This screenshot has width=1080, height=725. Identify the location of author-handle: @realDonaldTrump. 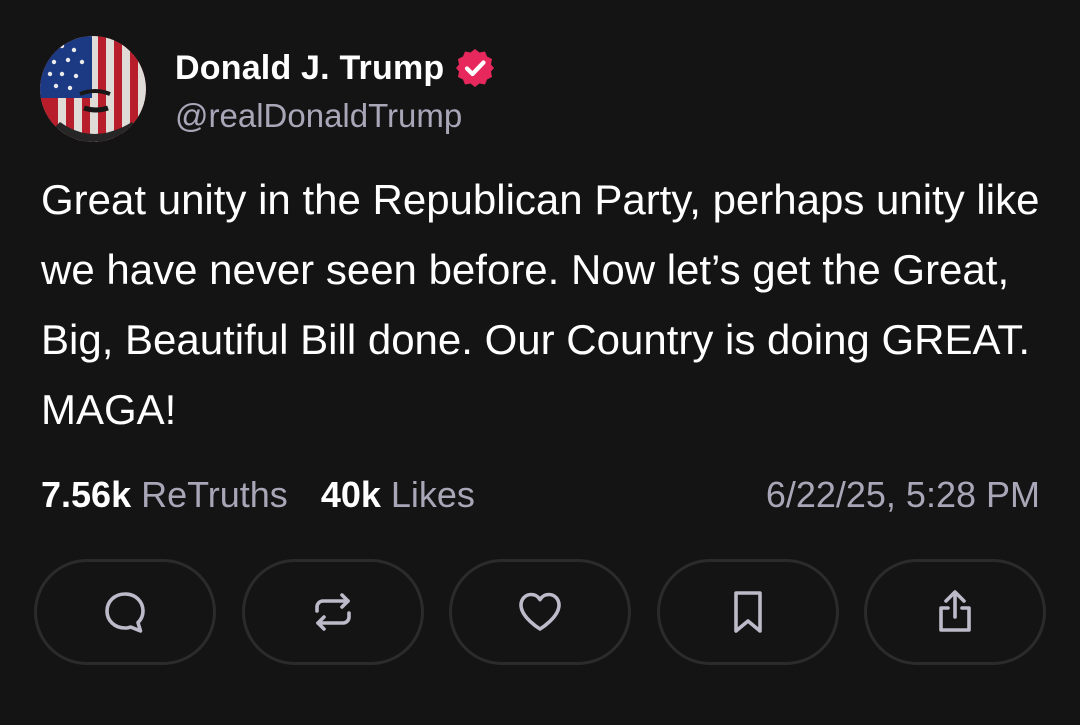
(335, 116).